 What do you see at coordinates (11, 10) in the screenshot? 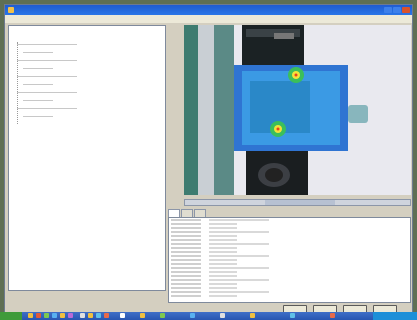
I see `app-icon` at bounding box center [11, 10].